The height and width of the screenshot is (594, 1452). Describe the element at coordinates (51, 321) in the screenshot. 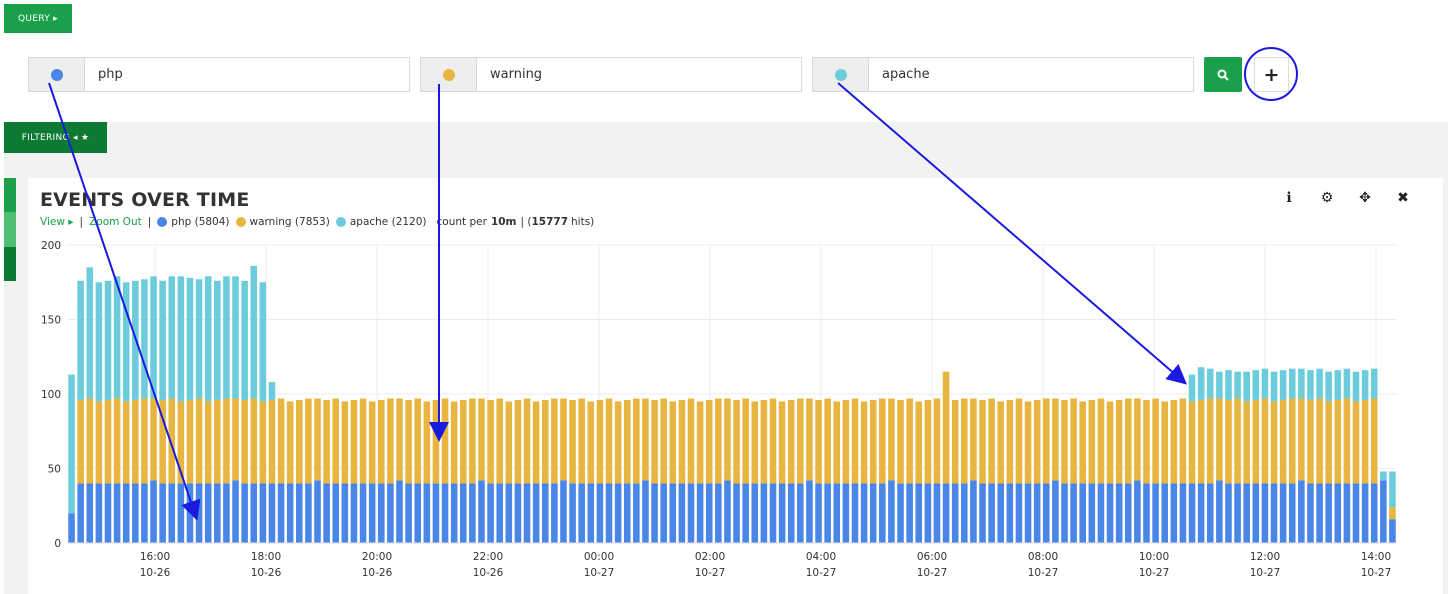

I see `y-tick-label: 150` at that location.